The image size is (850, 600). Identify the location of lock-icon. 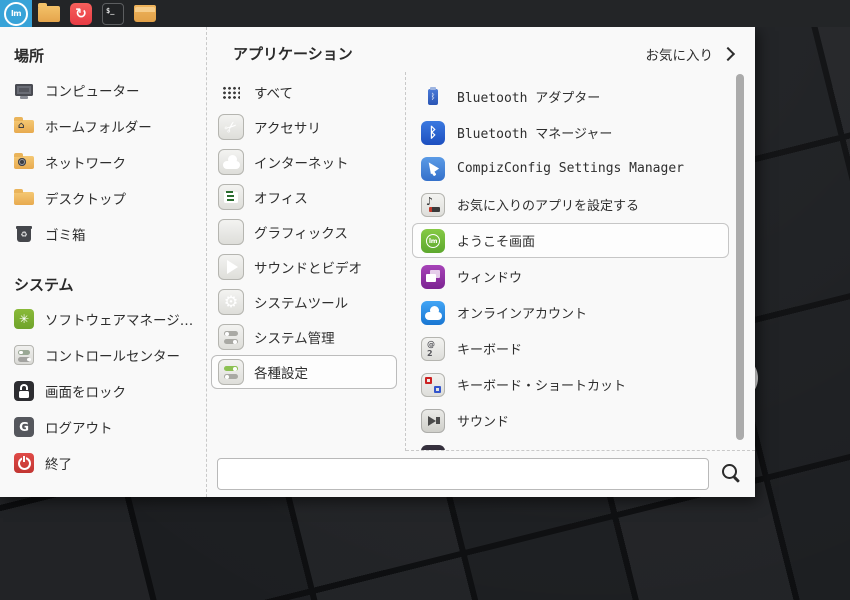
(24, 391).